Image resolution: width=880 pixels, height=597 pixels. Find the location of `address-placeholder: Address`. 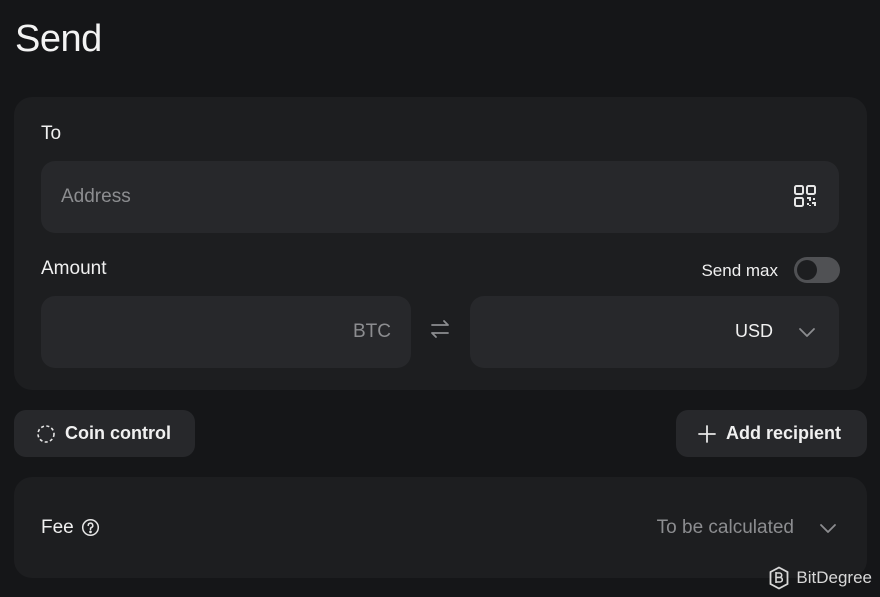

address-placeholder: Address is located at coordinates (96, 196).